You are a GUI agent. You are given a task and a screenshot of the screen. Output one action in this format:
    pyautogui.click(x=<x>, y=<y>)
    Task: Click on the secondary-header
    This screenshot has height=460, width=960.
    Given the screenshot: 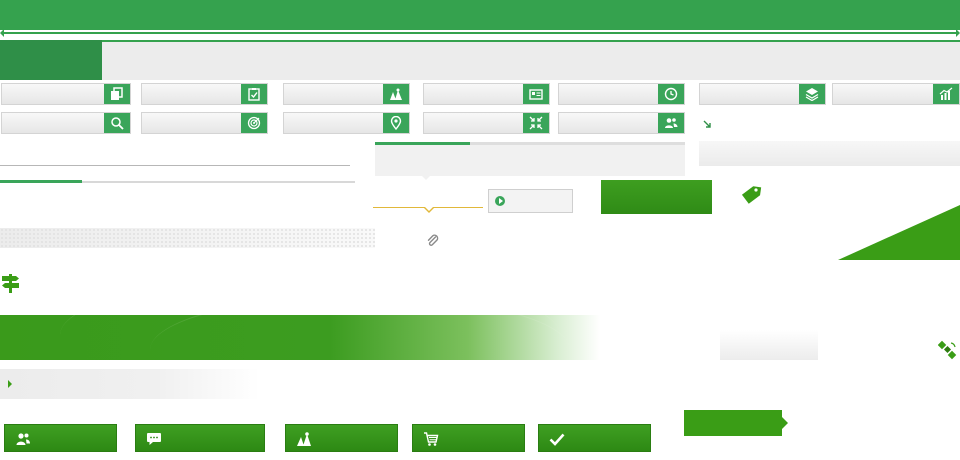 What is the action you would take?
    pyautogui.click(x=480, y=60)
    